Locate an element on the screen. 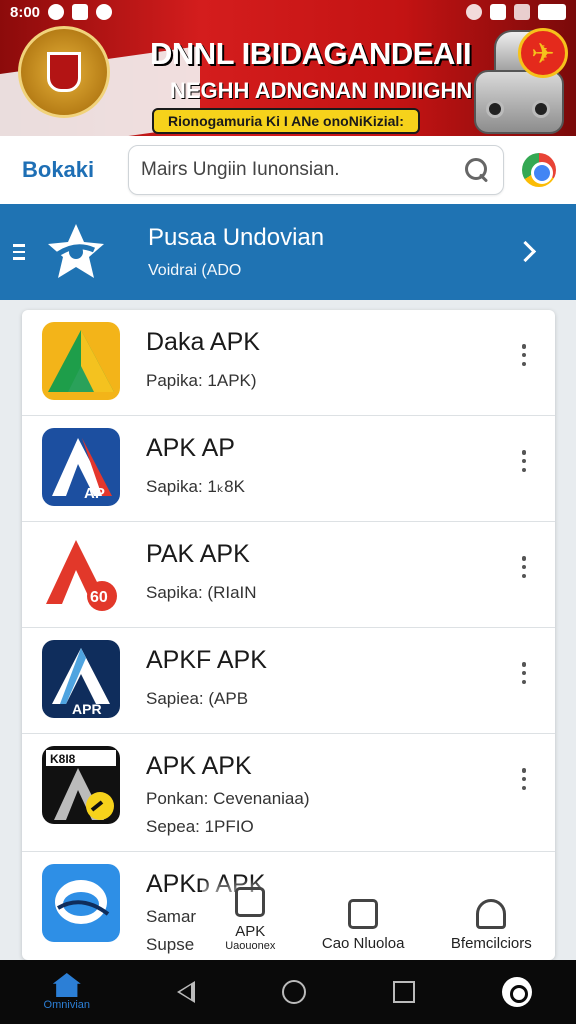 The height and width of the screenshot is (1024, 576). app-notification-icon is located at coordinates (104, 12).